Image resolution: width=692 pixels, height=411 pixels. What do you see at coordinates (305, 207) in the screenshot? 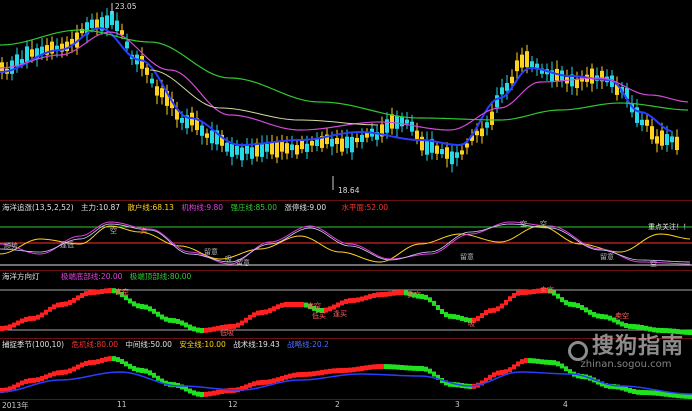
I see `indicator1-item: 涨停线:9.00` at bounding box center [305, 207].